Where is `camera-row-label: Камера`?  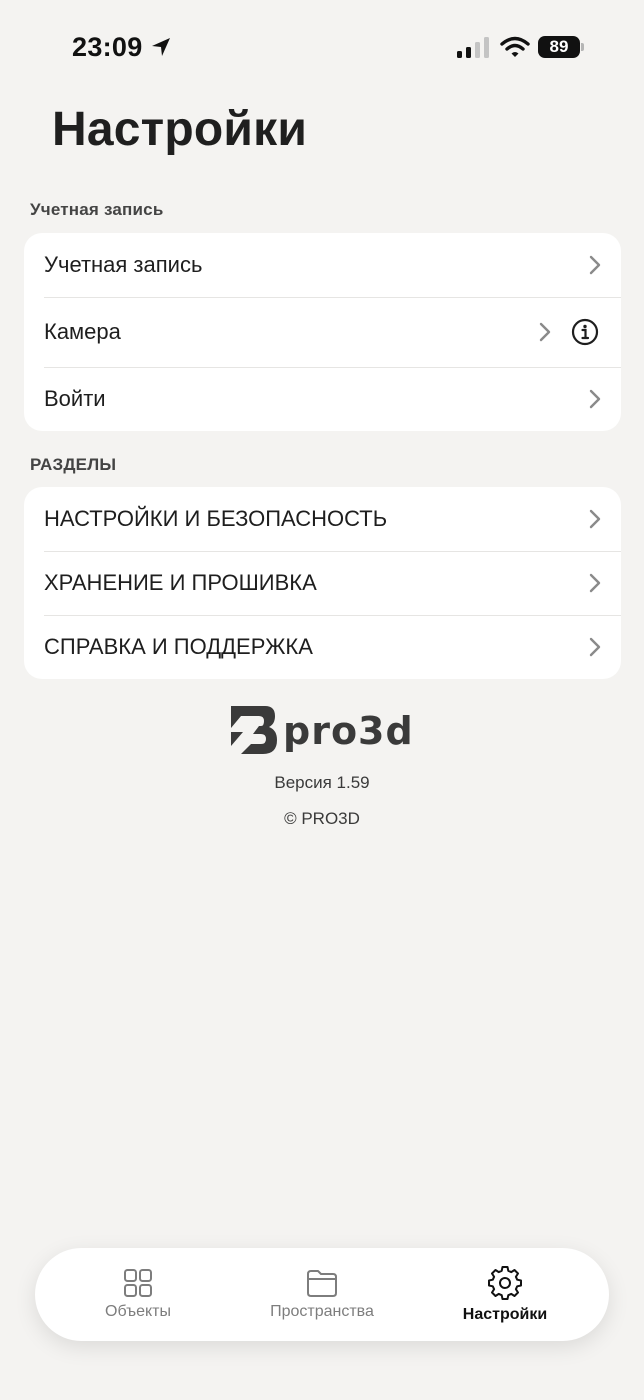 camera-row-label: Камера is located at coordinates (82, 331).